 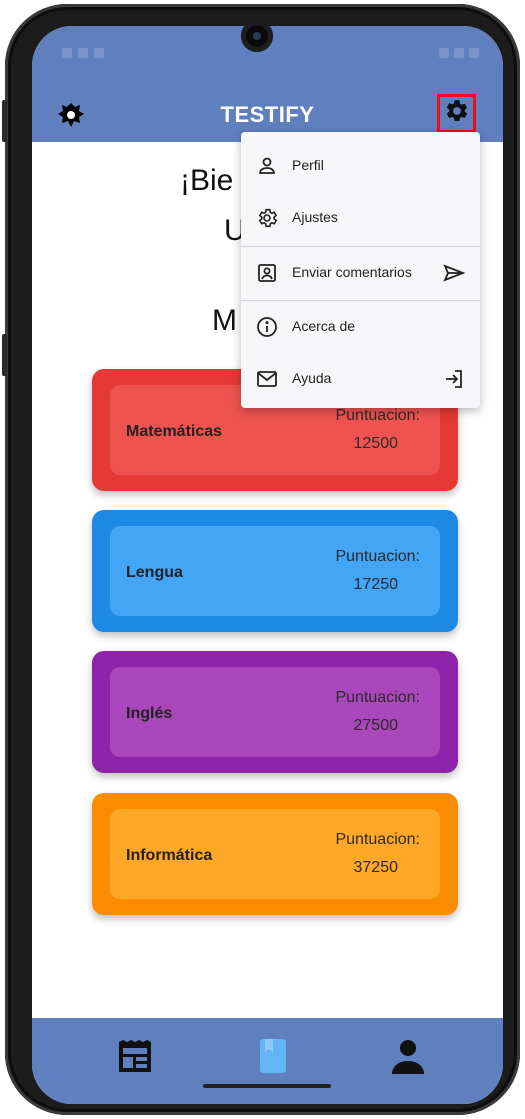 I want to click on menu-item-enviar-comentarios: Enviar comentarios, so click(x=360, y=273).